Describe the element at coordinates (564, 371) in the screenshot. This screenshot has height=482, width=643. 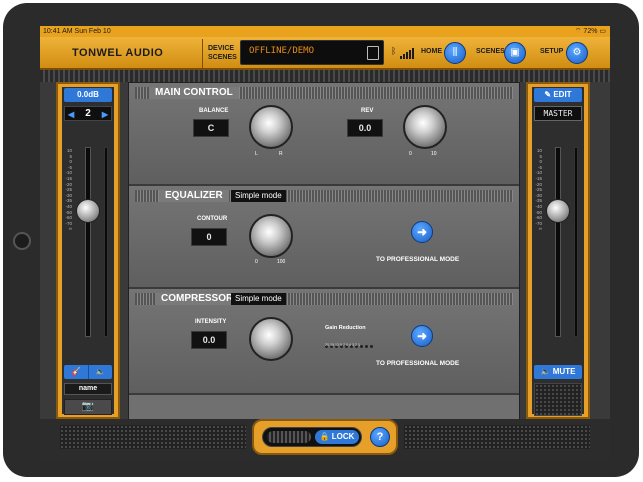
I see `mute-label: MUTE` at that location.